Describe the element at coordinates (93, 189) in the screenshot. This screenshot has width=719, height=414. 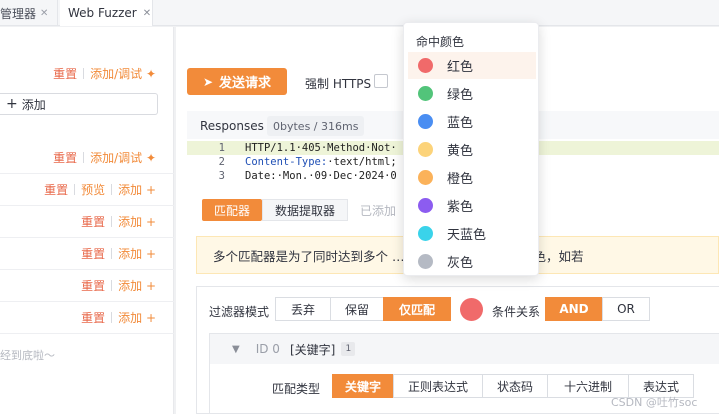
I see `preview-button: 预览` at that location.